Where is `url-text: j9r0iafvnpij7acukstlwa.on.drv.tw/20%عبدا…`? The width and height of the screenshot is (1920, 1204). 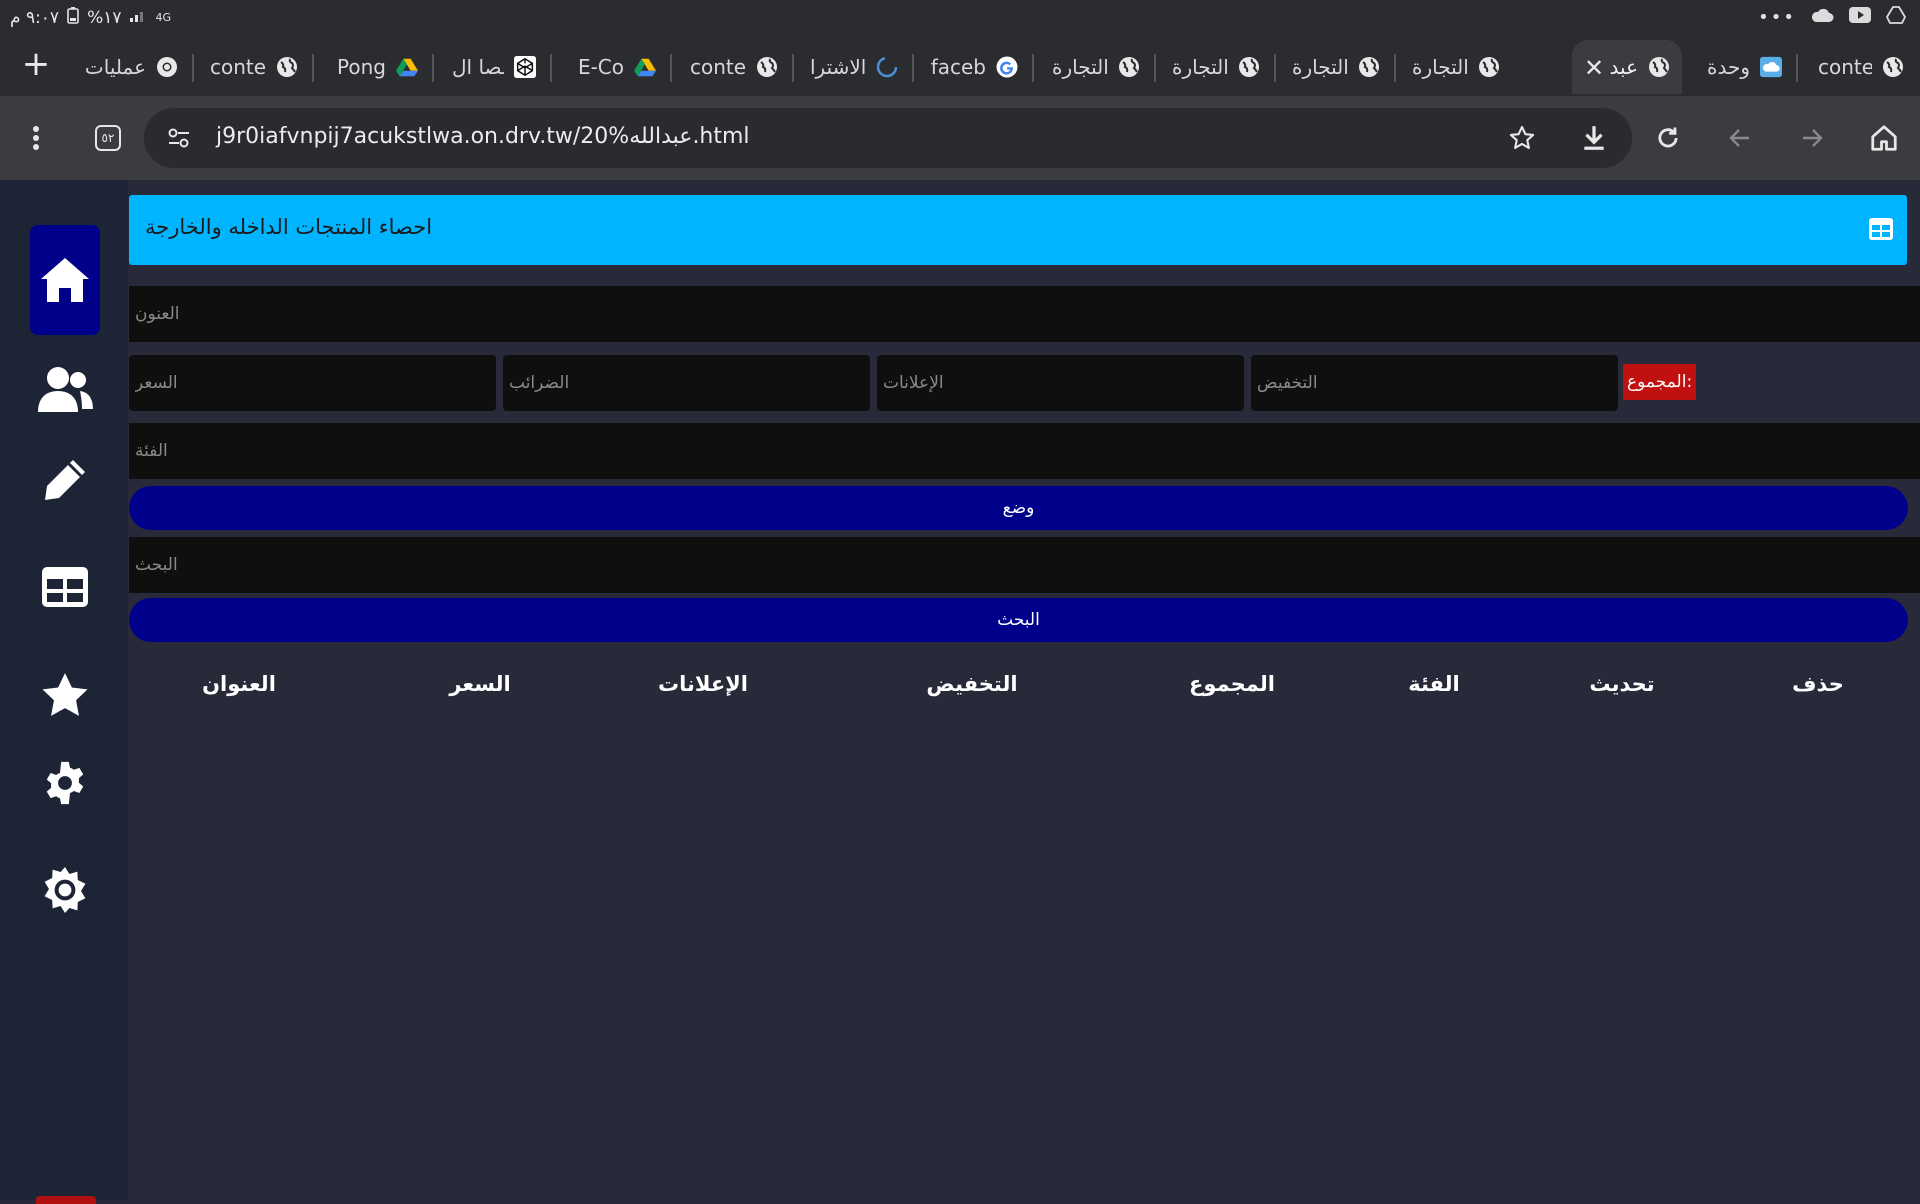 url-text: j9r0iafvnpij7acukstlwa.on.drv.tw/20%عبدا… is located at coordinates (483, 136).